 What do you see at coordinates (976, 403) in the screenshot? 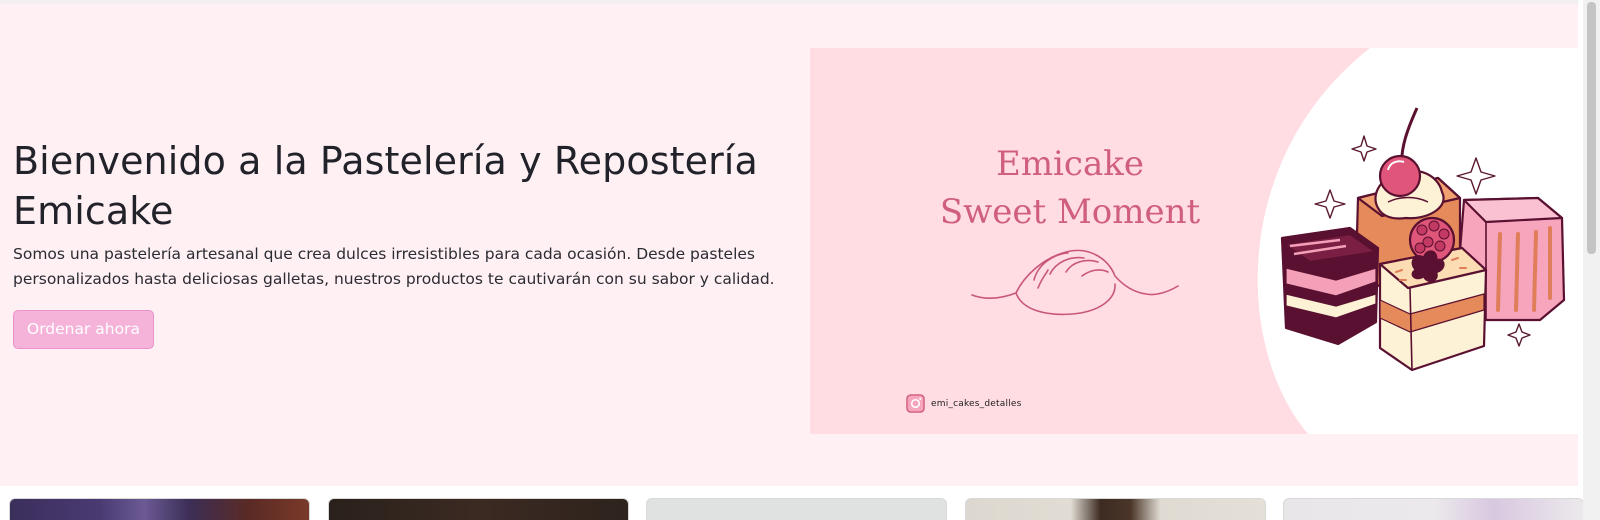
I see `instagram-handle: emi_cakes_detalles` at bounding box center [976, 403].